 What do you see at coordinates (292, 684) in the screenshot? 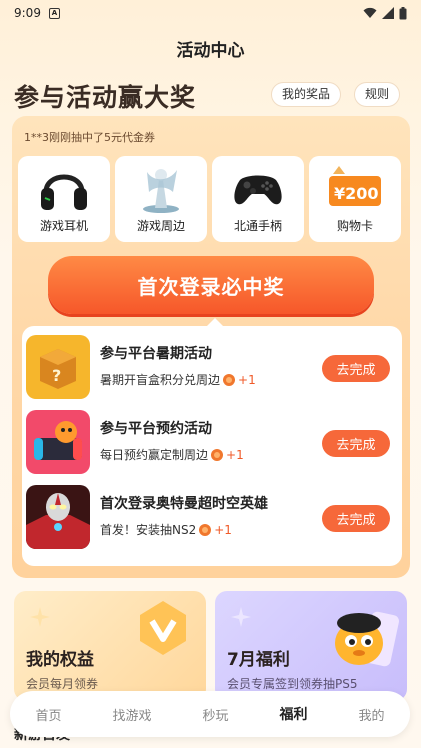
I see `benefit-subtitle: 会员专属签到领券抽PS5` at bounding box center [292, 684].